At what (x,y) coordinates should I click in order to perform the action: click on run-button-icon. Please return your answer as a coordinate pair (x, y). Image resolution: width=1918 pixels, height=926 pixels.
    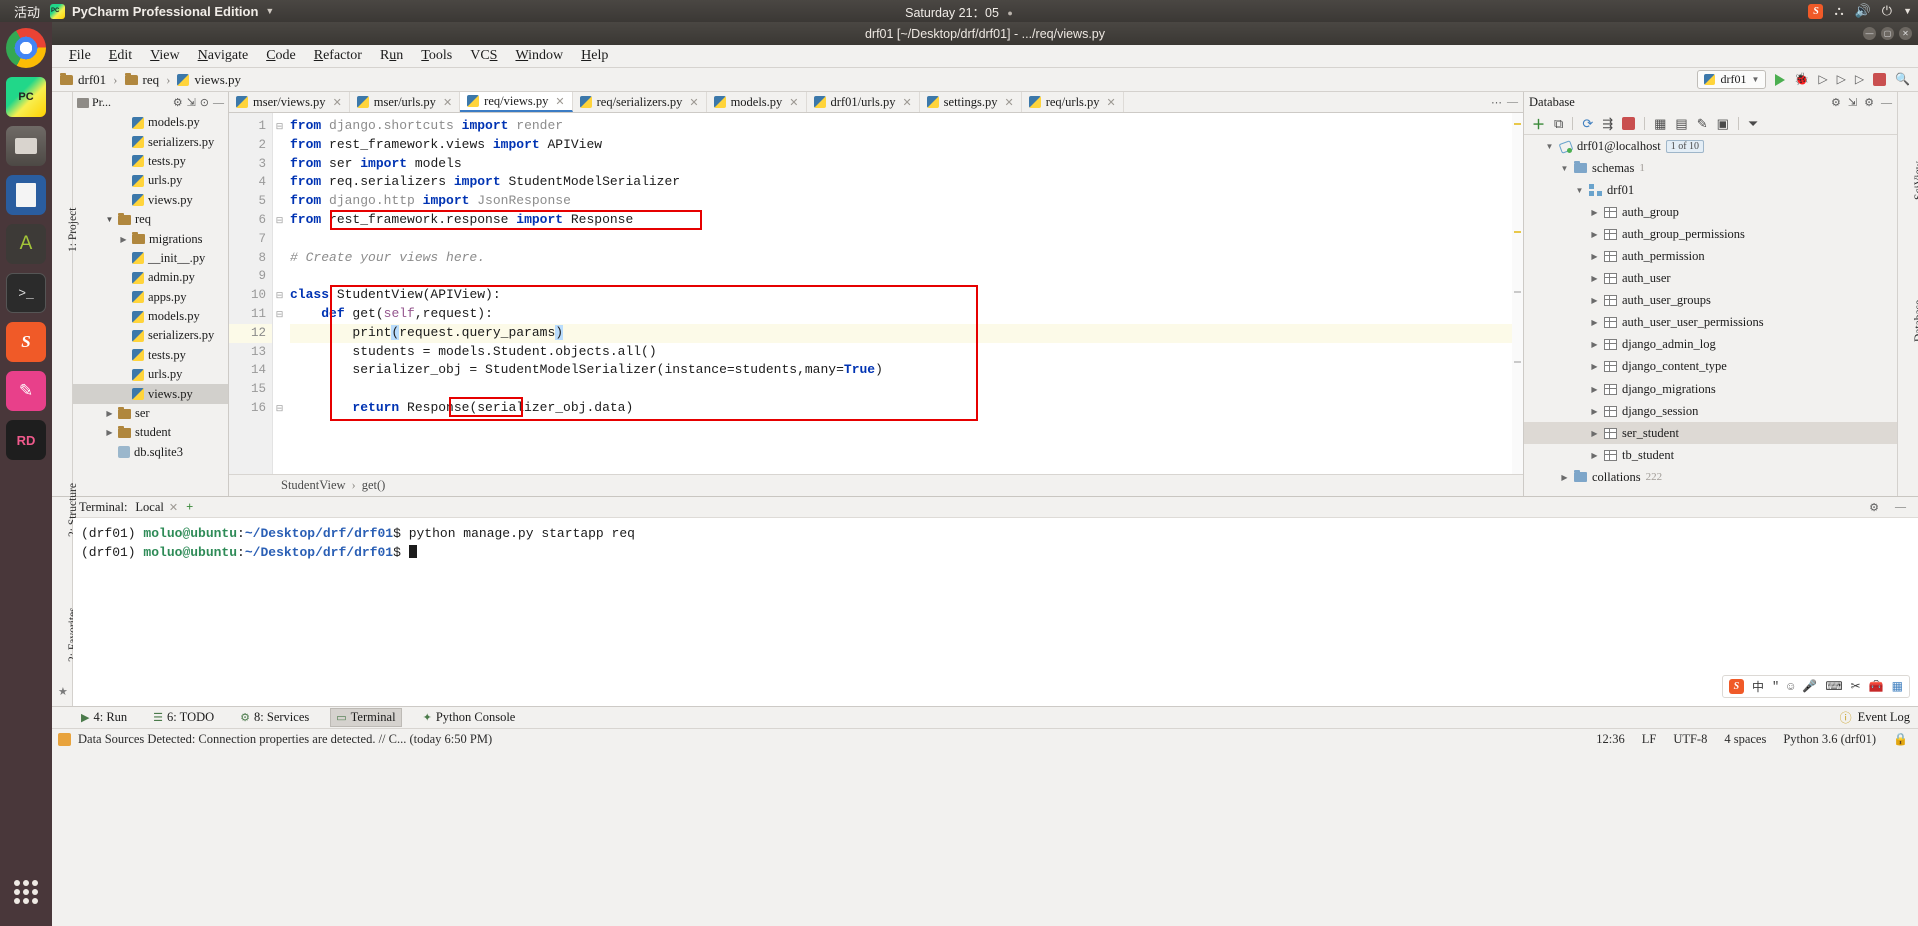
    Looking at the image, I should click on (1780, 79).